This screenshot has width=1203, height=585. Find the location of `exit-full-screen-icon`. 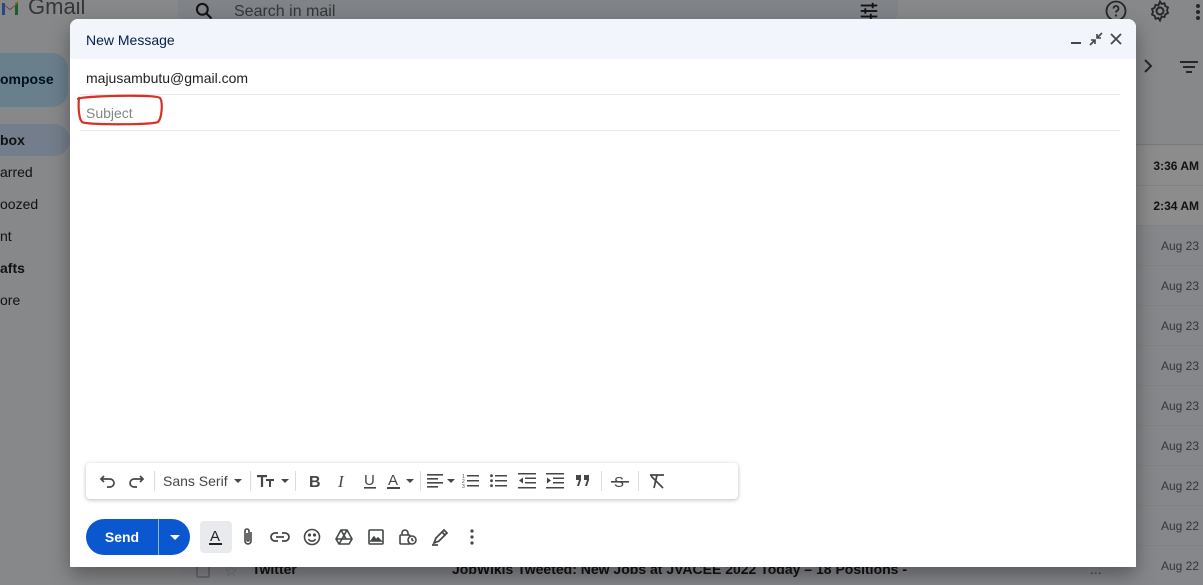

exit-full-screen-icon is located at coordinates (1096, 39).